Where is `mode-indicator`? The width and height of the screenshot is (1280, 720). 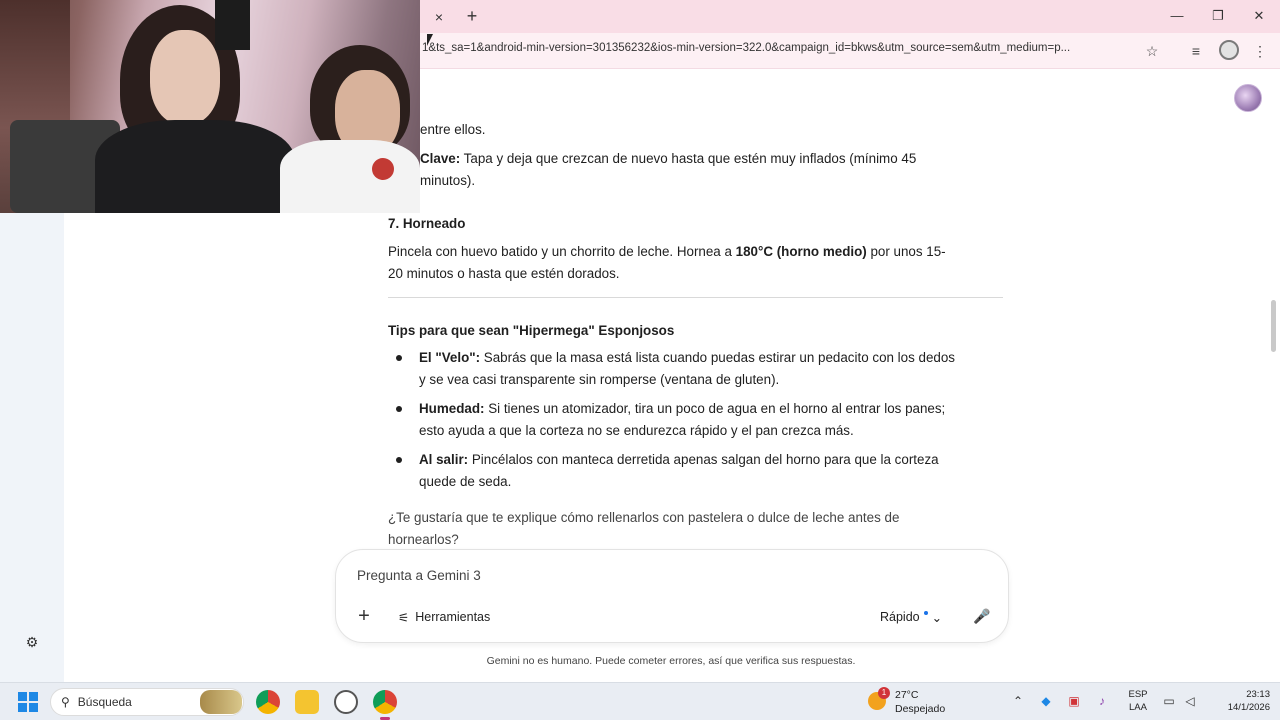
mode-indicator is located at coordinates (925, 613).